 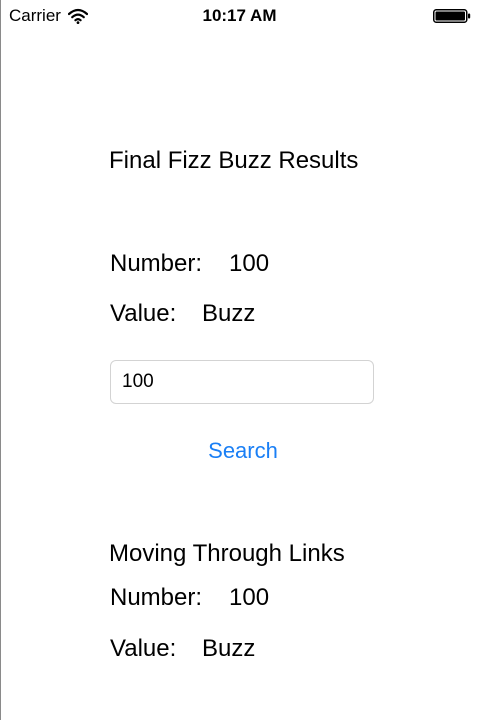 I want to click on battery-icon, so click(x=452, y=16).